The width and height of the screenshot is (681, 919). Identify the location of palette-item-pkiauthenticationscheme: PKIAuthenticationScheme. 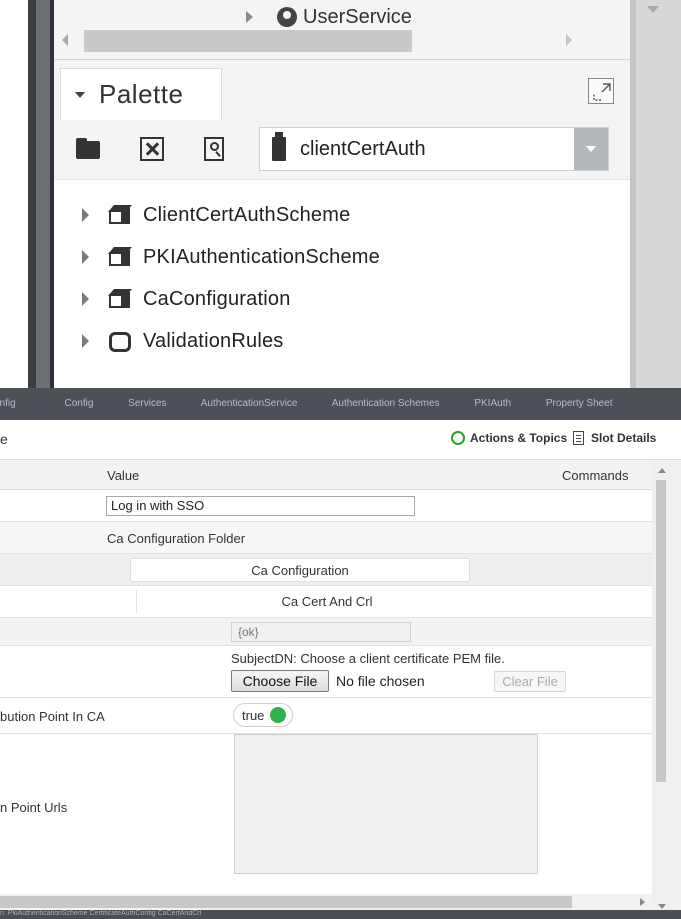
(231, 257).